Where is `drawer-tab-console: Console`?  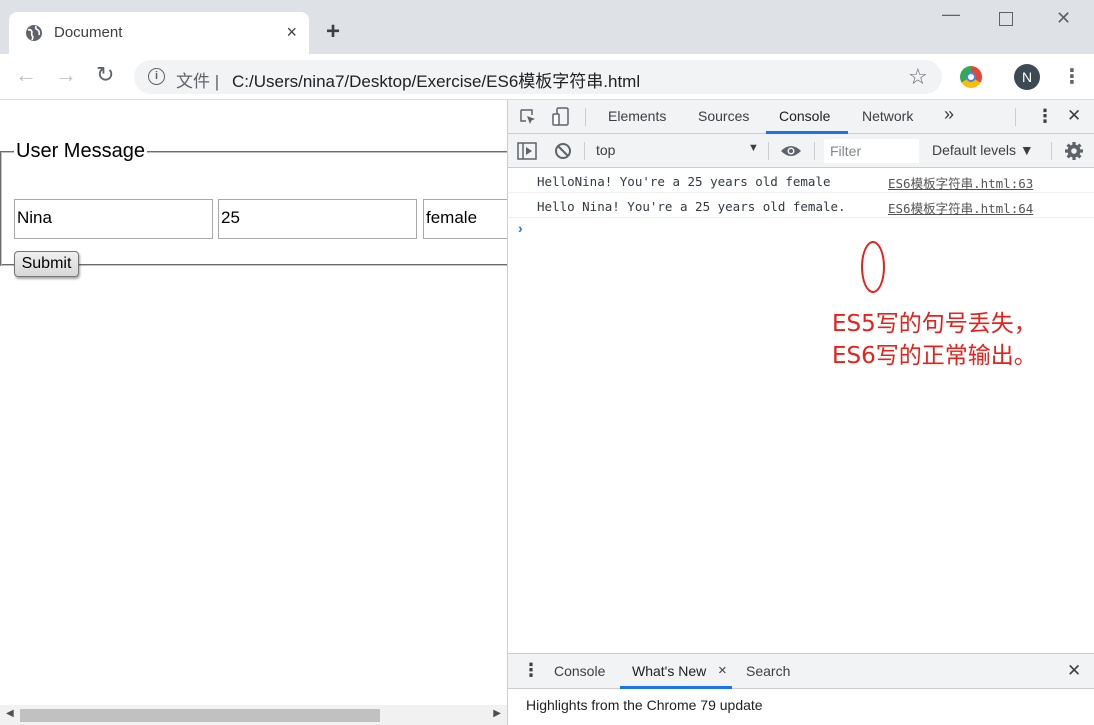 drawer-tab-console: Console is located at coordinates (579, 671).